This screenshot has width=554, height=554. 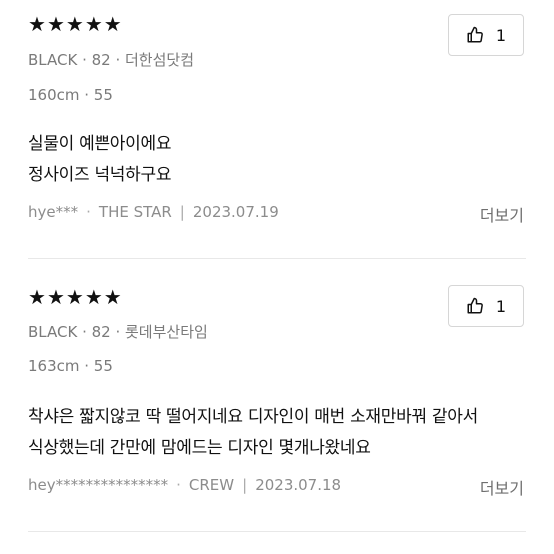 What do you see at coordinates (118, 332) in the screenshot?
I see `review-options: BLACK · 82 · 롯데부산타임` at bounding box center [118, 332].